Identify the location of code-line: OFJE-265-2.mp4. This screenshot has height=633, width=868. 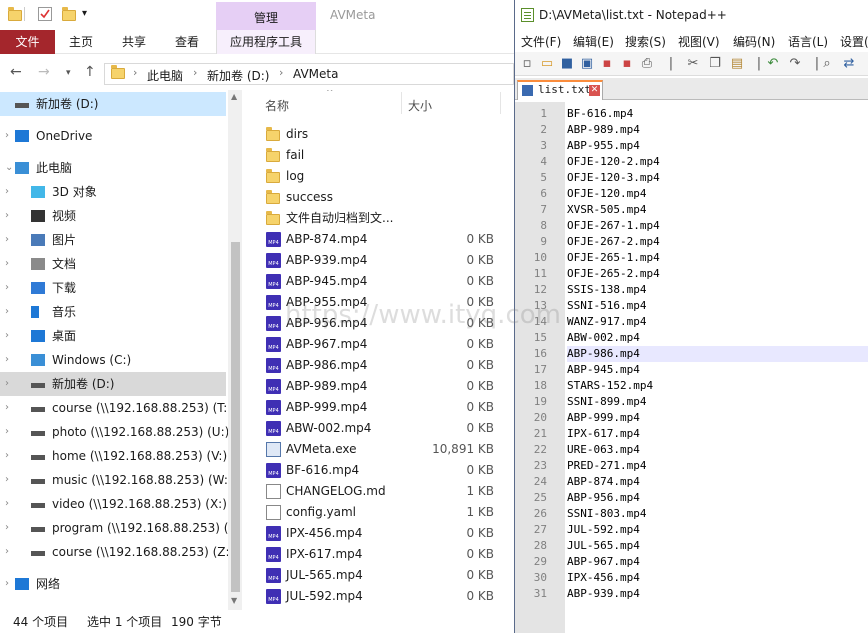
(717, 274).